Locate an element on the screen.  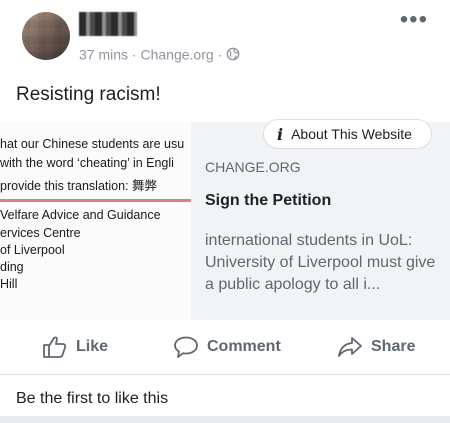
like-label: Like is located at coordinates (92, 346).